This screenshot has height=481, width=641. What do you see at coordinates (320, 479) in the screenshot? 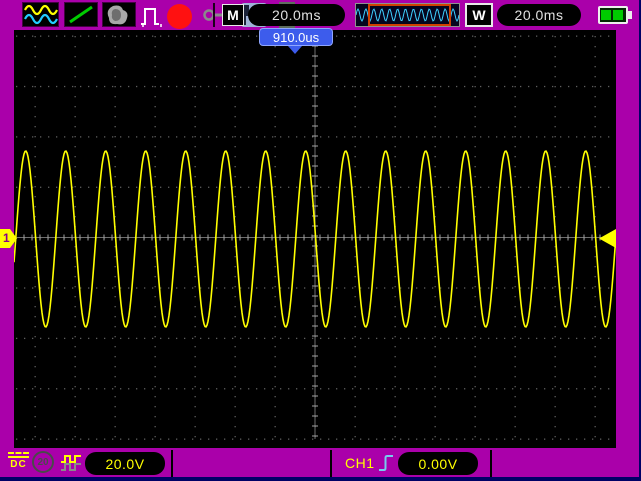
I see `screen-bottom-edge` at bounding box center [320, 479].